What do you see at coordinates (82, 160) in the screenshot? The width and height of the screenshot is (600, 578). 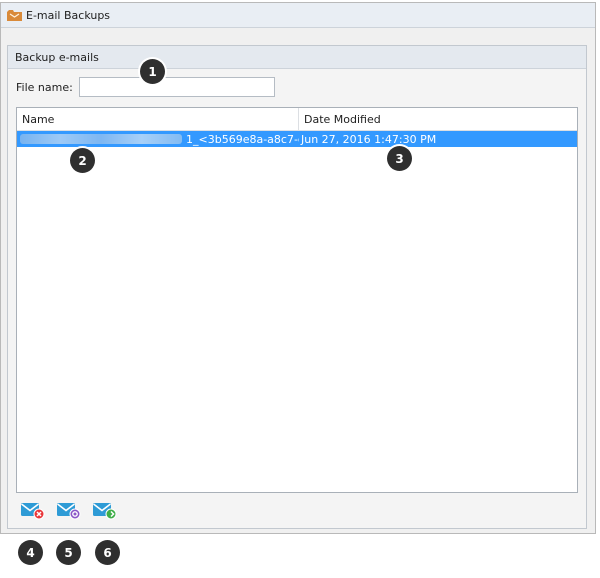 I see `callout-marker-2: 2` at bounding box center [82, 160].